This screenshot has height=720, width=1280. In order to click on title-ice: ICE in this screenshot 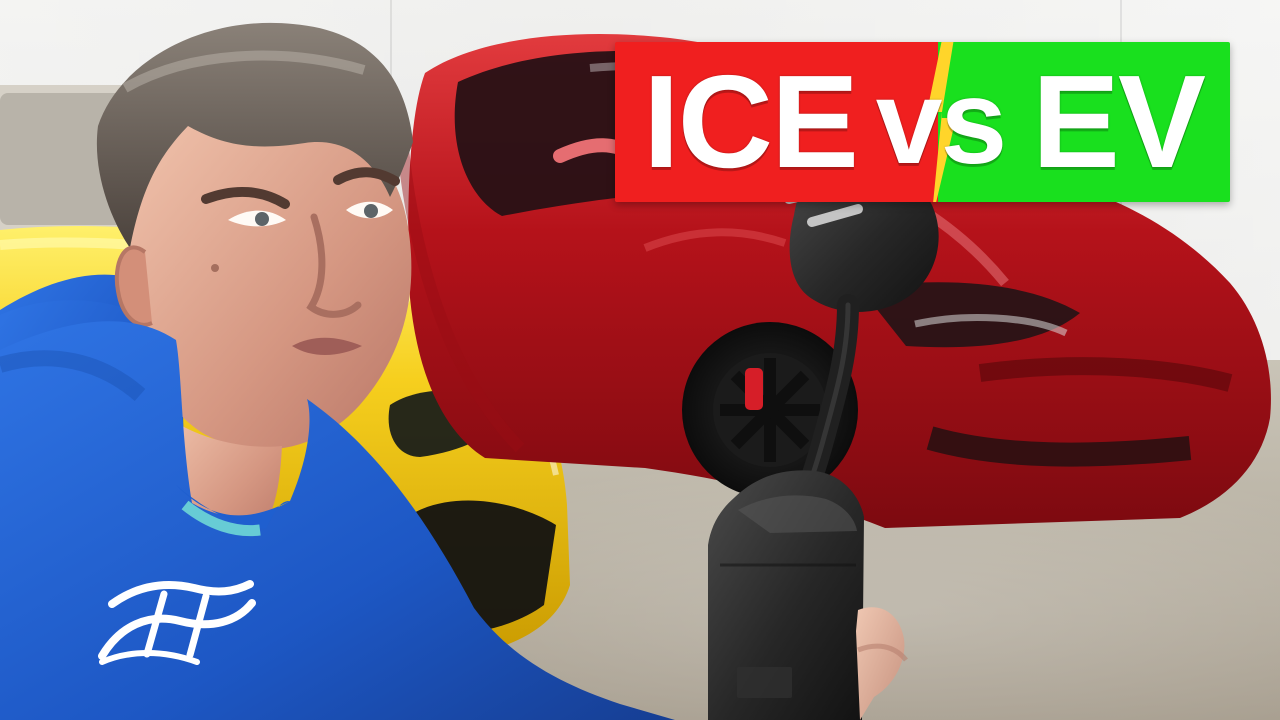, I will do `click(751, 121)`.